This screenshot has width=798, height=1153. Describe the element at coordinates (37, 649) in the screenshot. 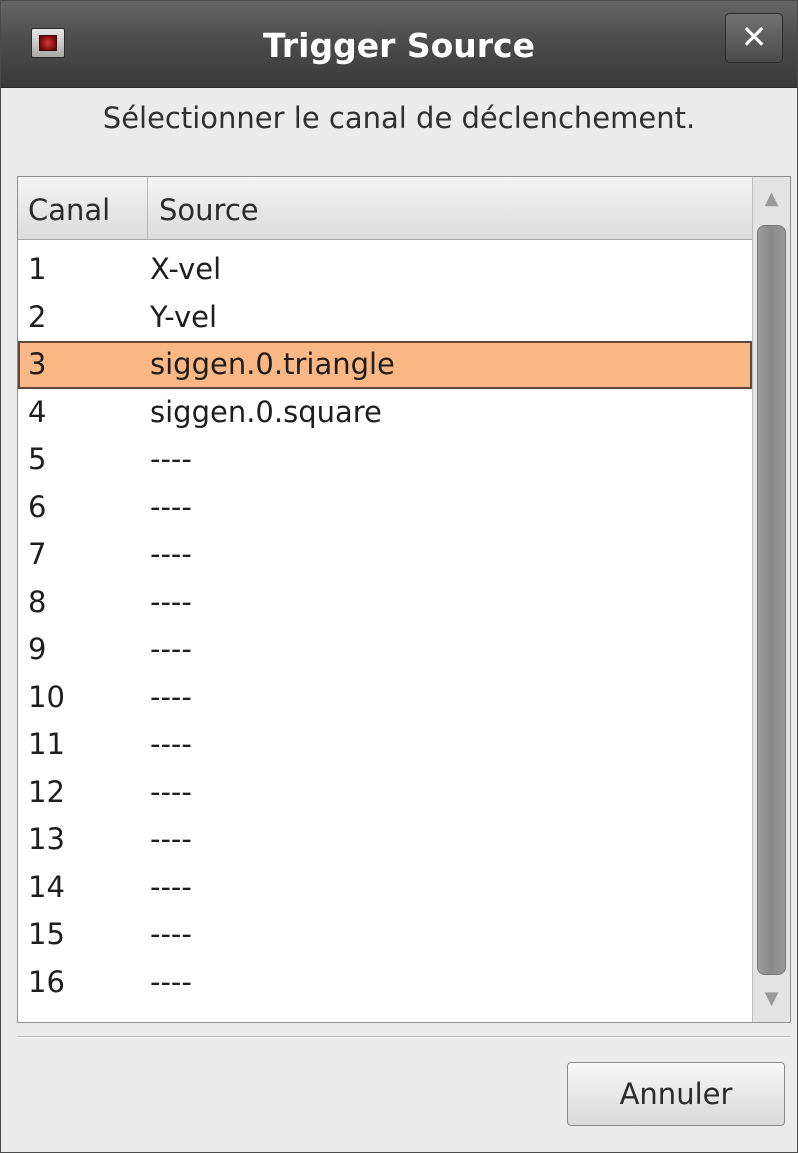

I see `row-canal: 9` at that location.